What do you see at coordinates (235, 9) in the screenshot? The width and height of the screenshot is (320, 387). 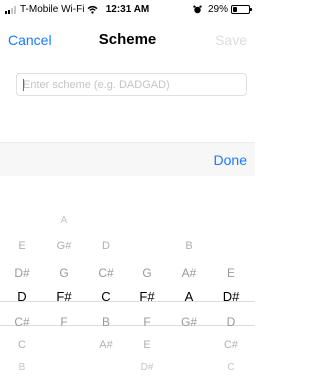 I see `battery-fill` at bounding box center [235, 9].